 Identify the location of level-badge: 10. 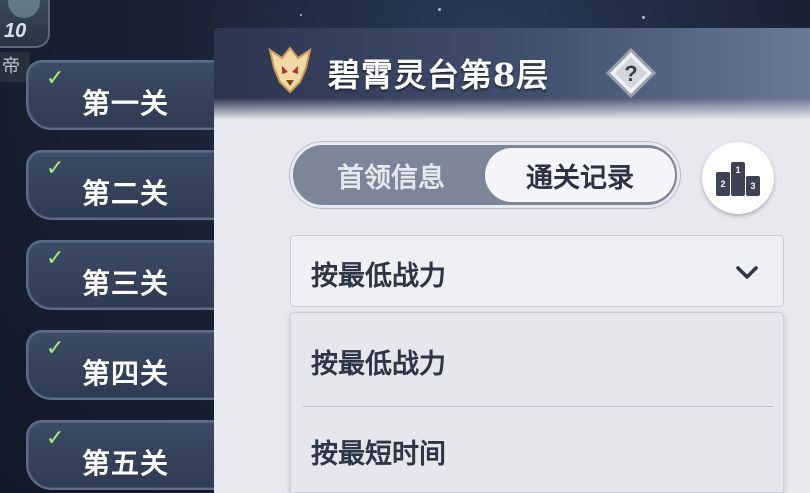
(25, 24).